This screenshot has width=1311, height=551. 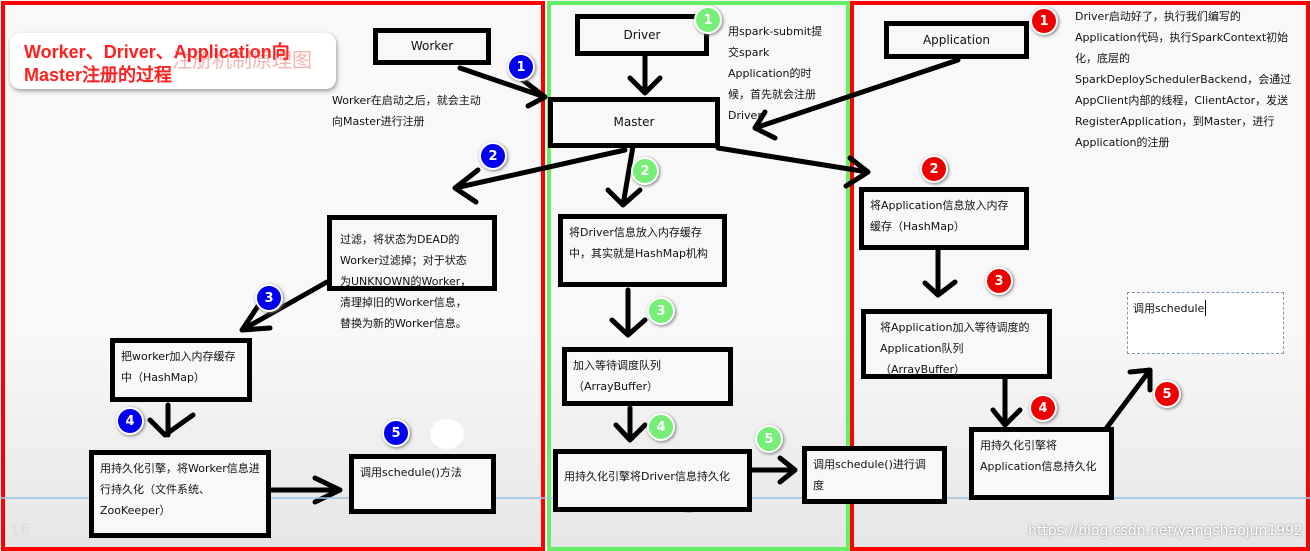 What do you see at coordinates (130, 421) in the screenshot?
I see `worker-badge-4: 4` at bounding box center [130, 421].